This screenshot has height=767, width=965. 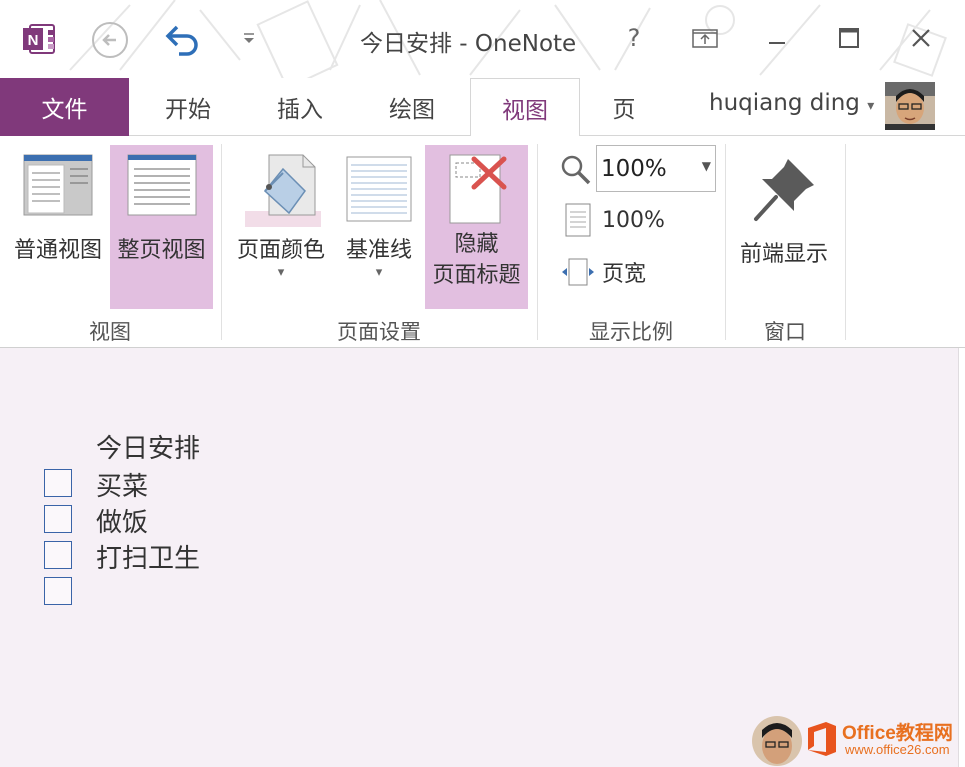 I want to click on arrow-left-icon, so click(x=109, y=40).